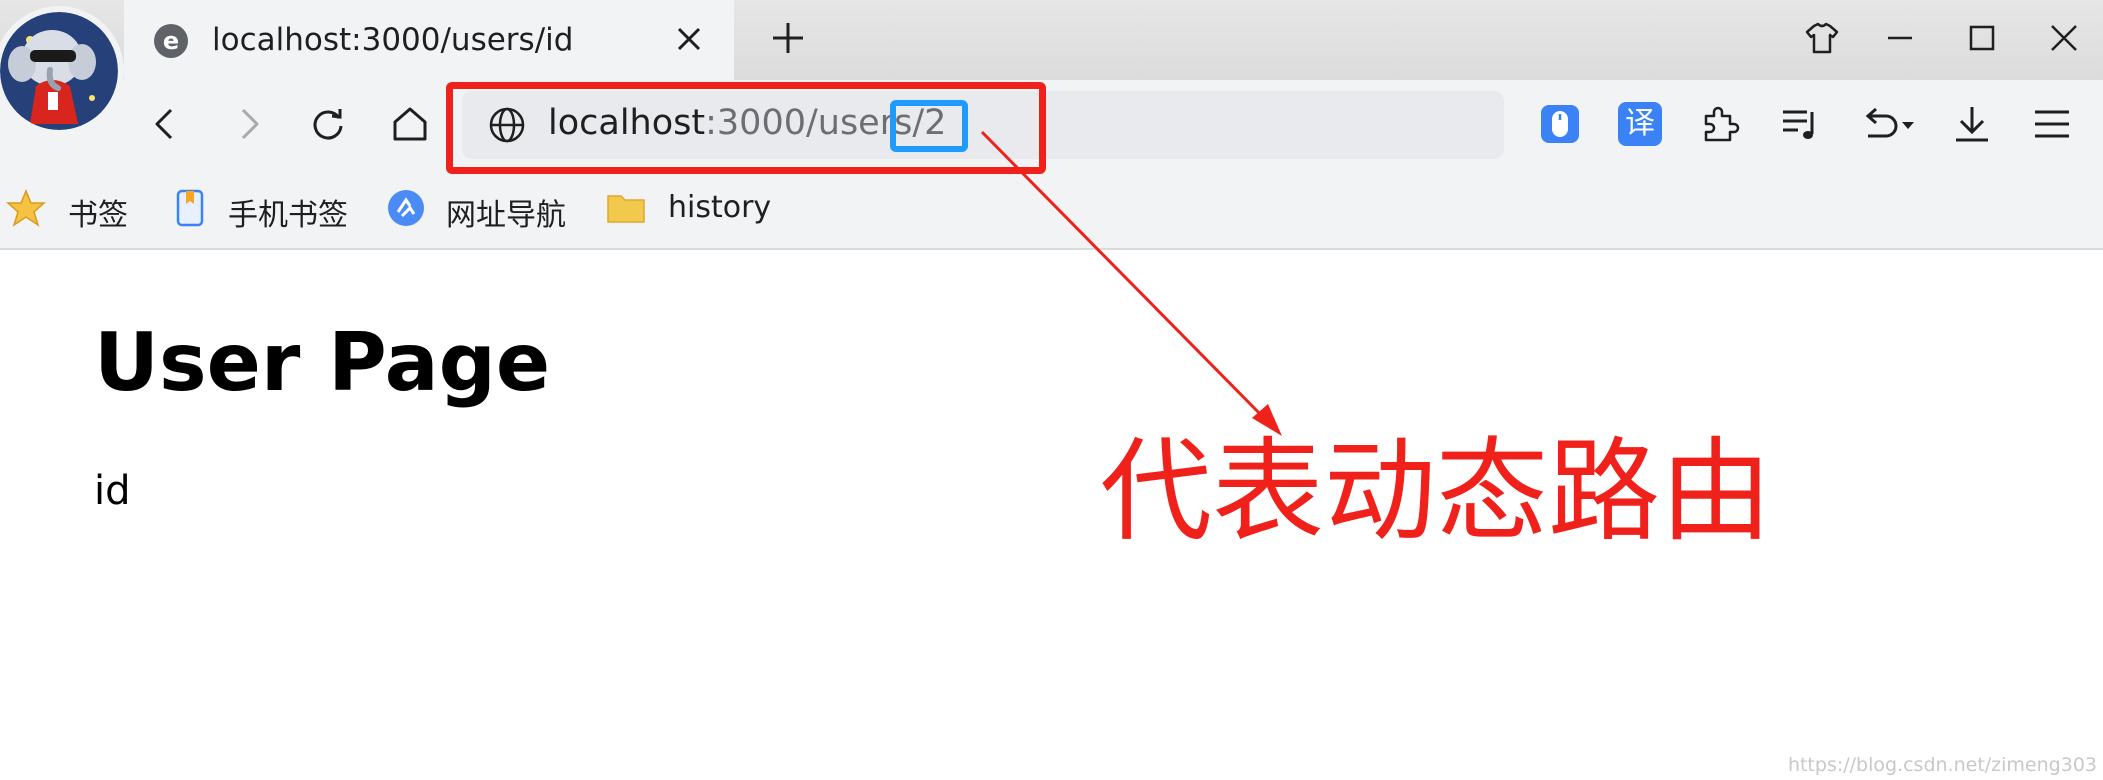  Describe the element at coordinates (288, 215) in the screenshot. I see `bookmark-label: 手机书签` at that location.